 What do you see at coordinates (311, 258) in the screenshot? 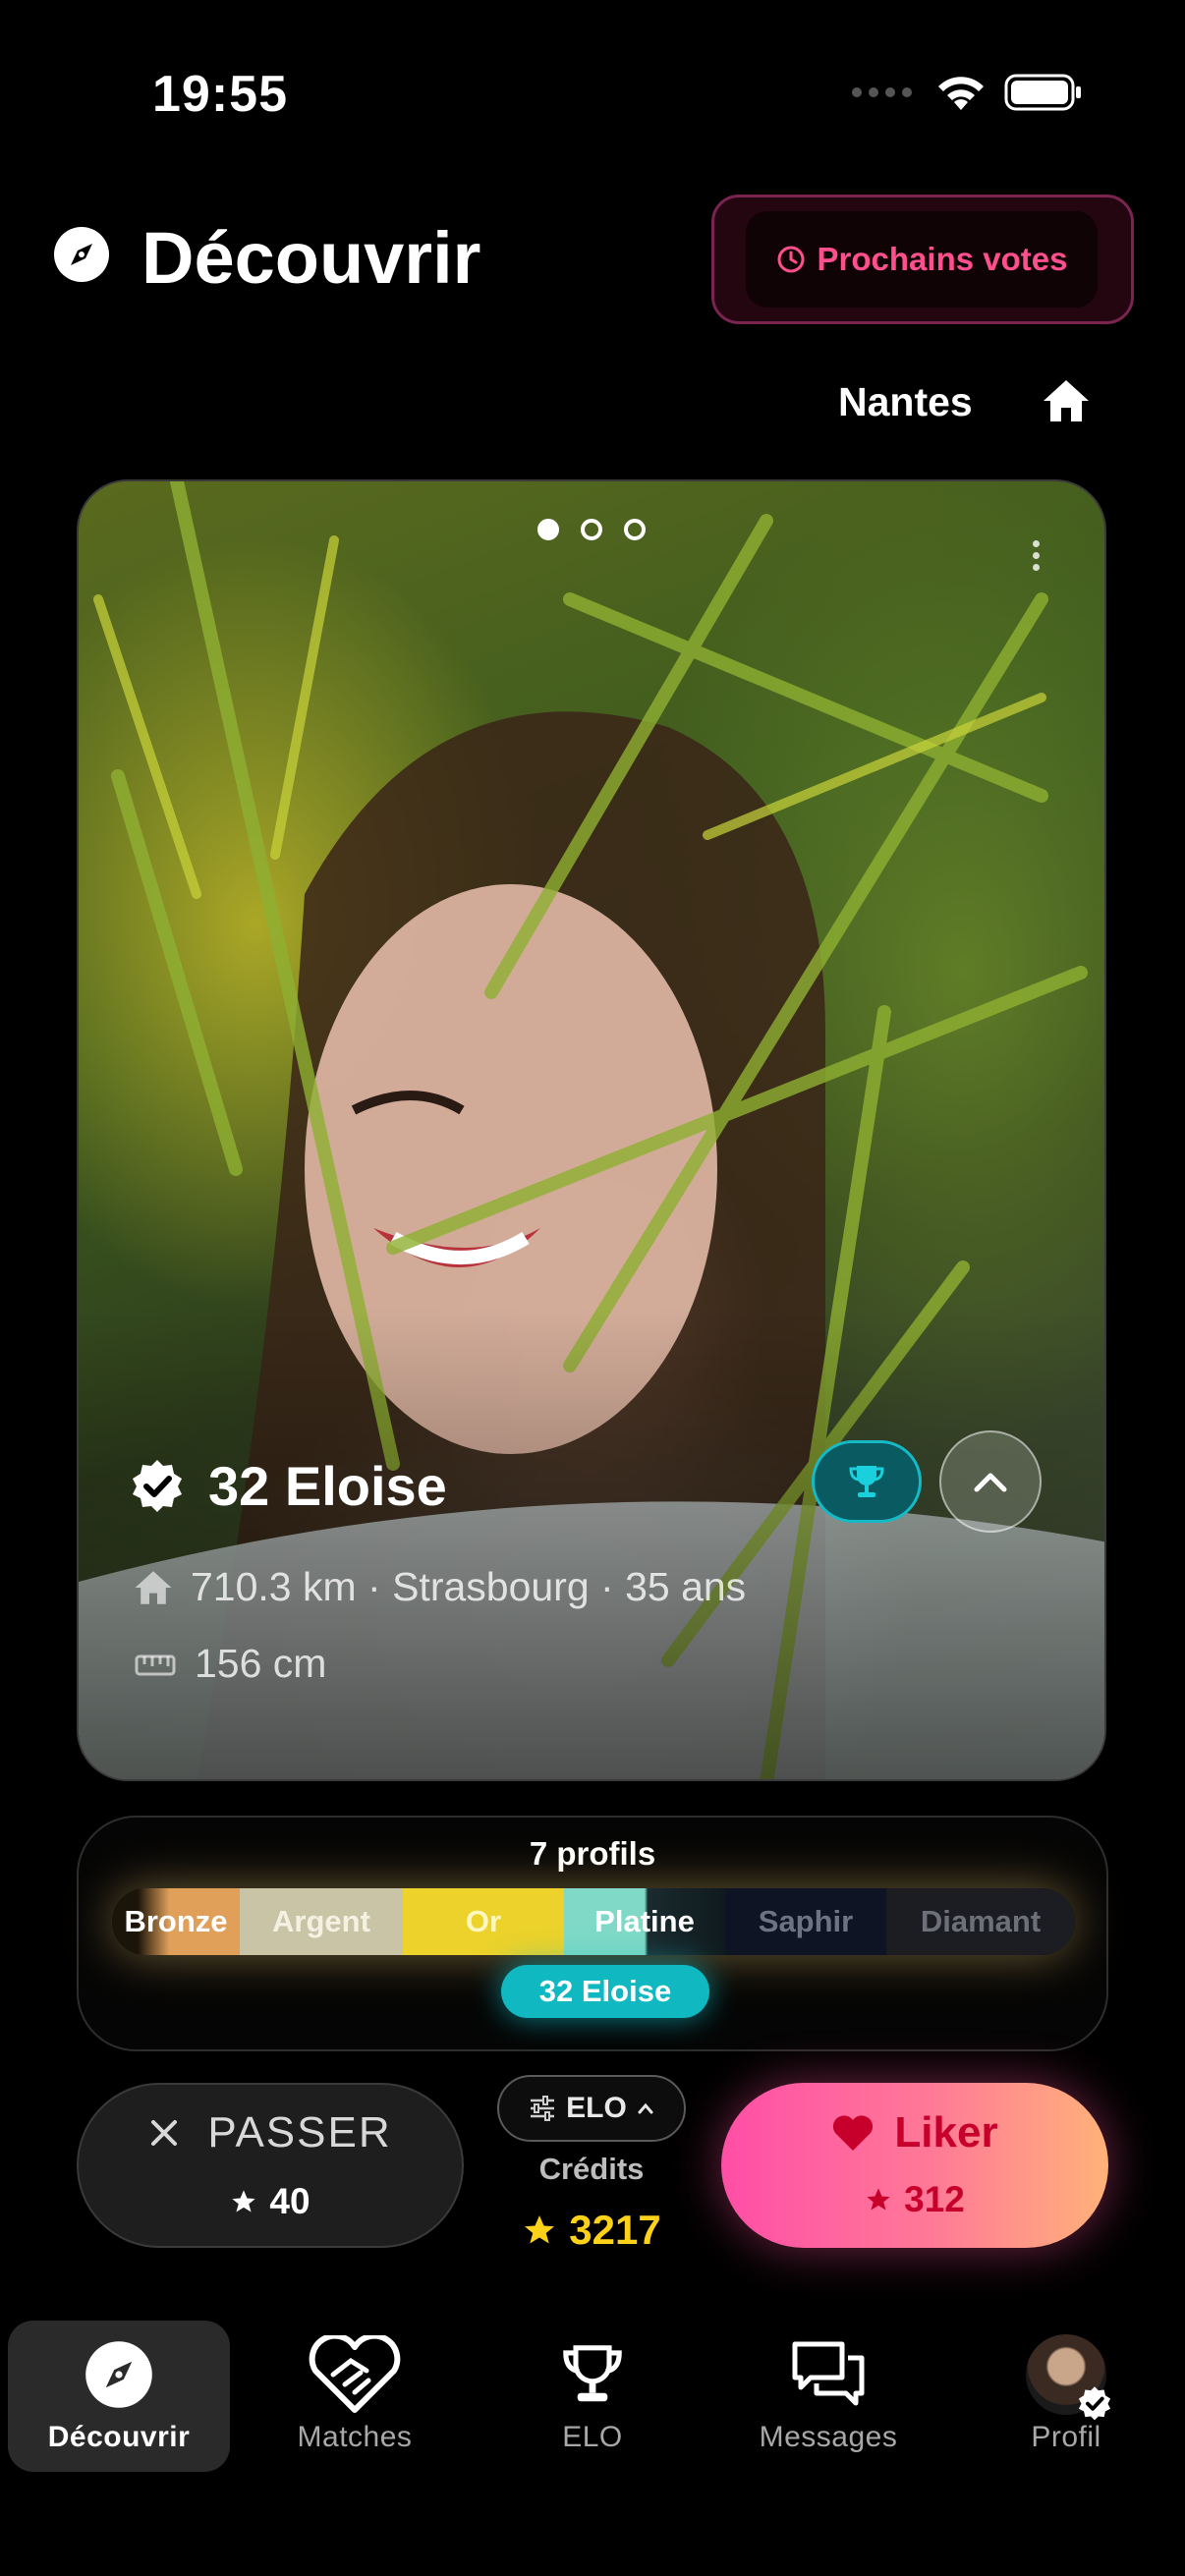
I see `page-title: Découvrir` at bounding box center [311, 258].